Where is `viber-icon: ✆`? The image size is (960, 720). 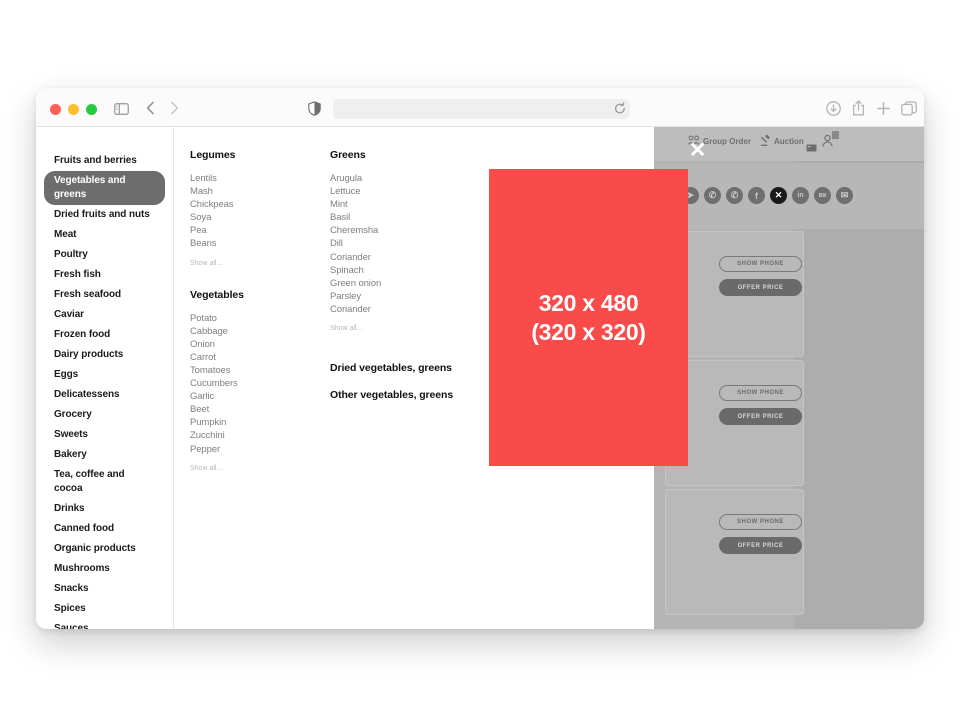
viber-icon: ✆ is located at coordinates (734, 195).